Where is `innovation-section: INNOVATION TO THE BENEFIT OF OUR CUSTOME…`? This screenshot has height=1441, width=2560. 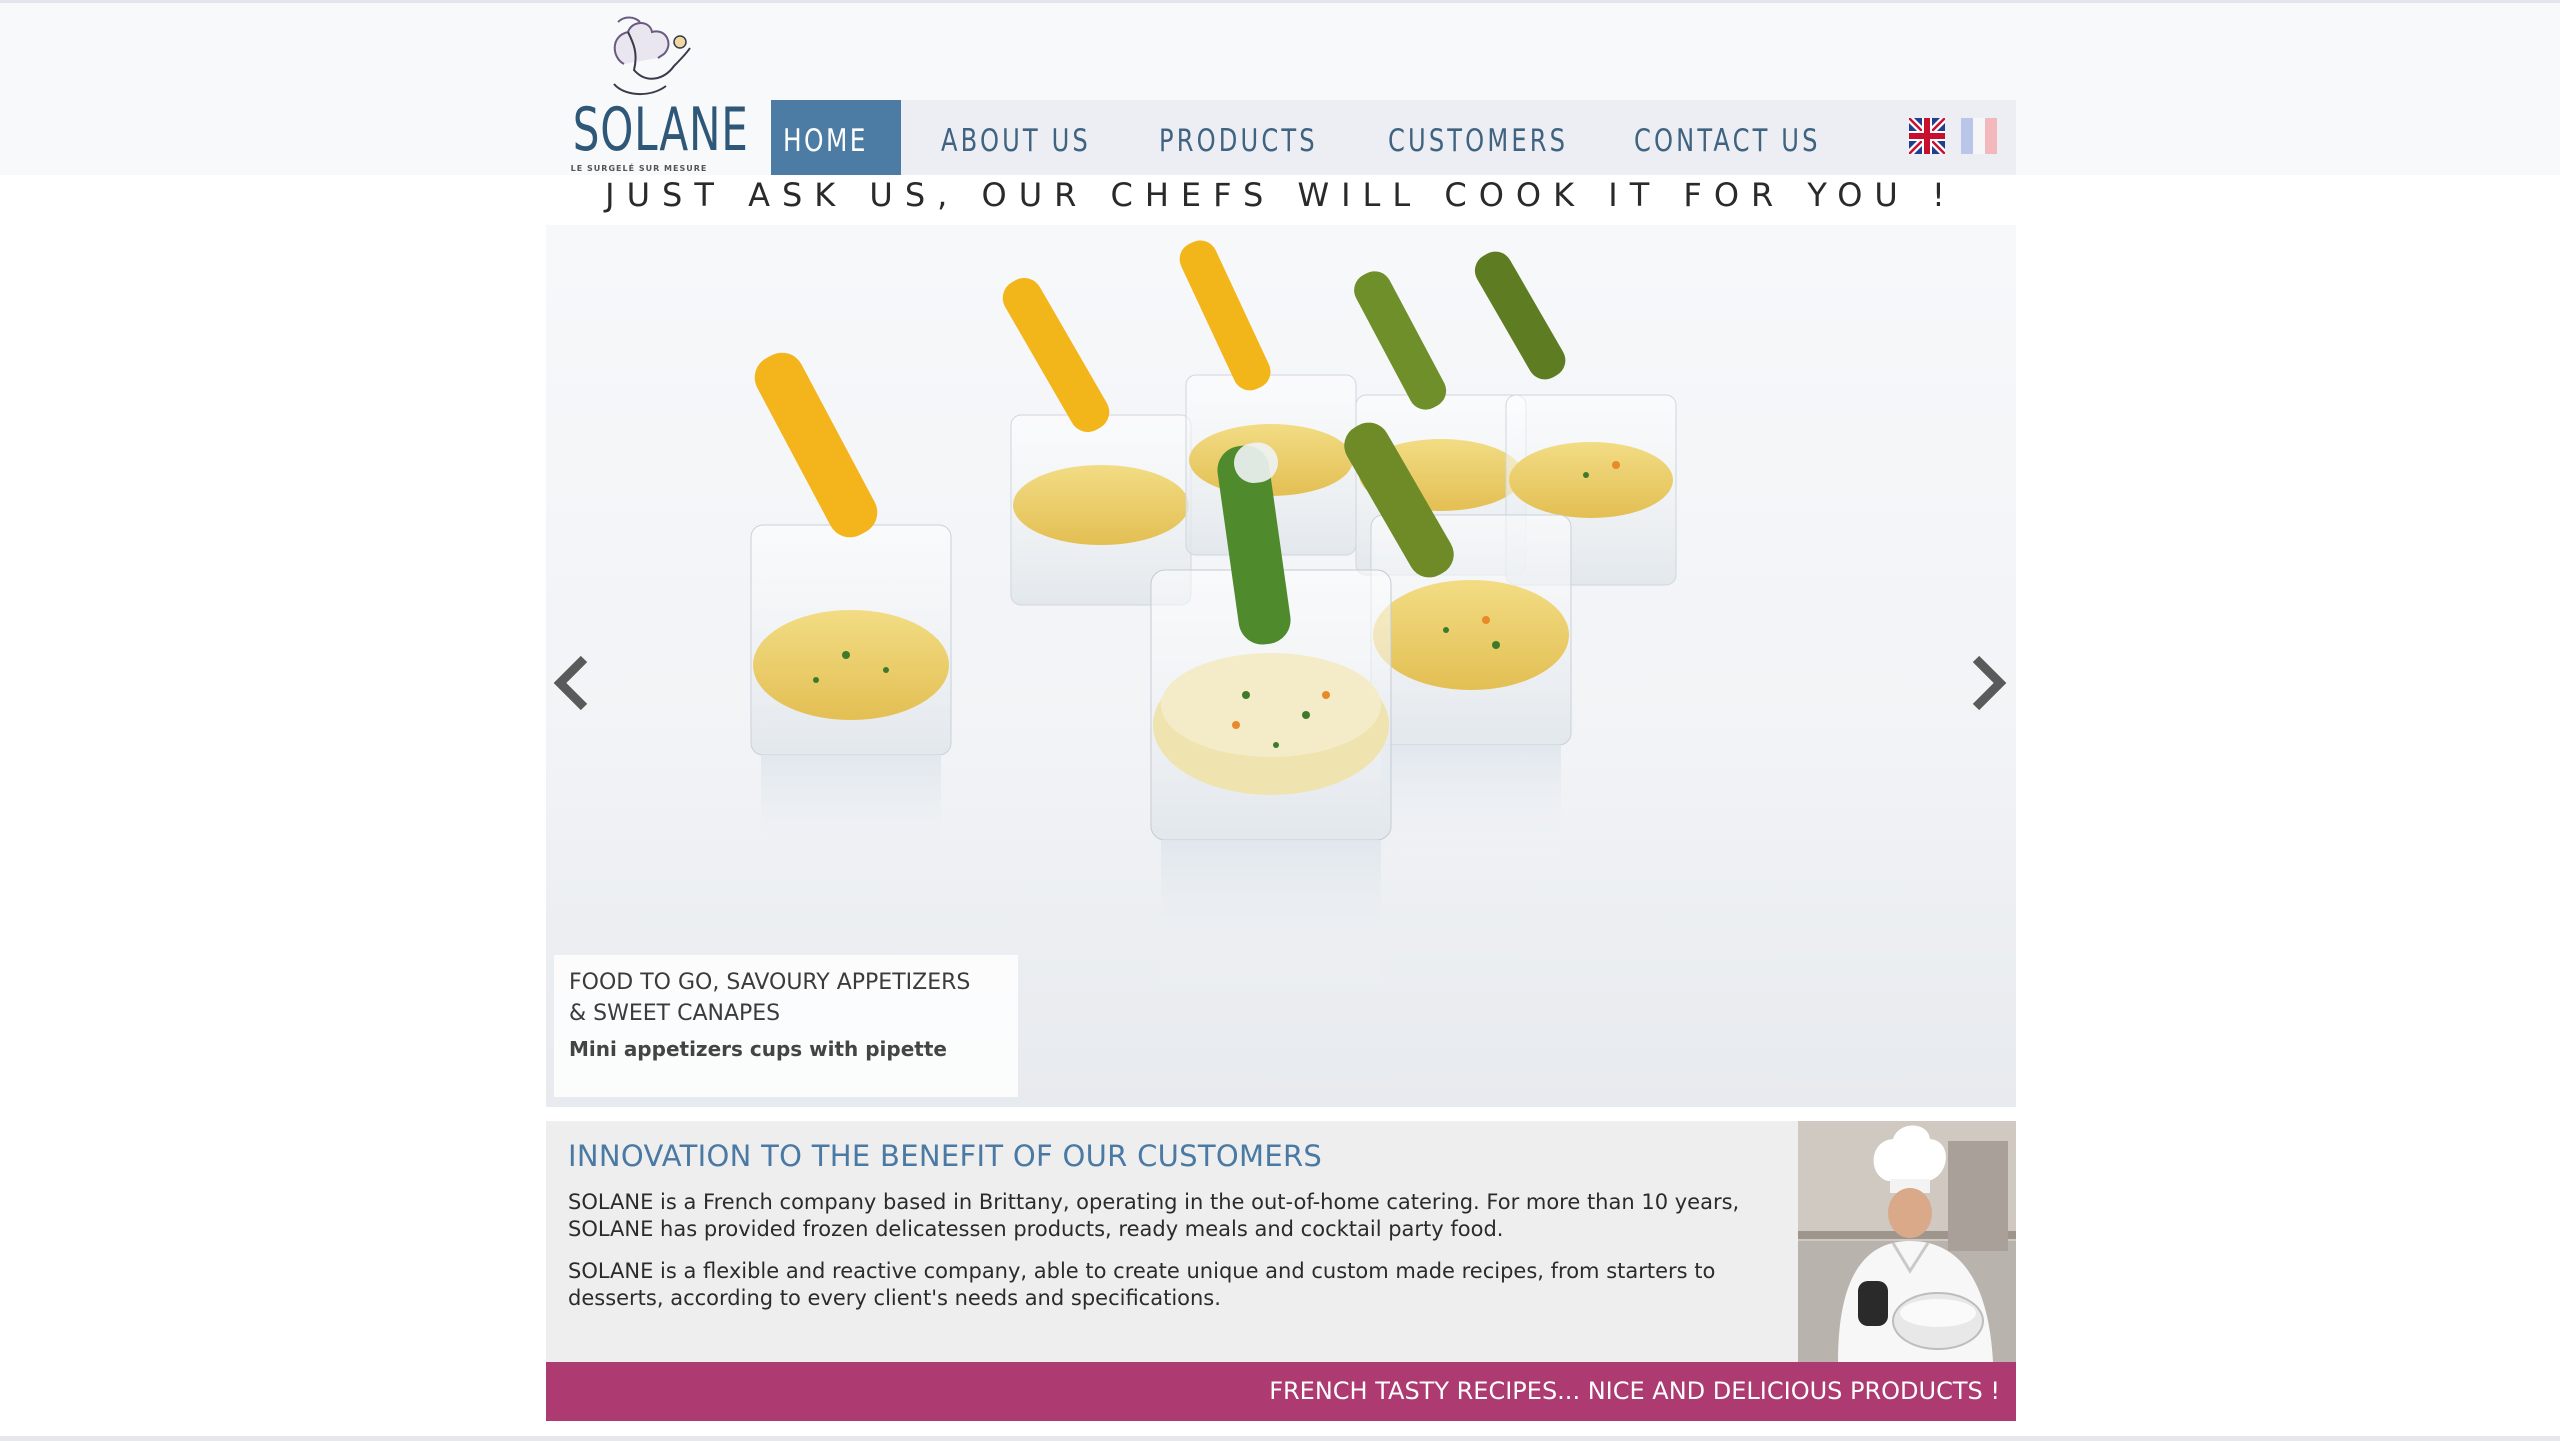
innovation-section: INNOVATION TO THE BENEFIT OF OUR CUSTOME… is located at coordinates (1281, 1241).